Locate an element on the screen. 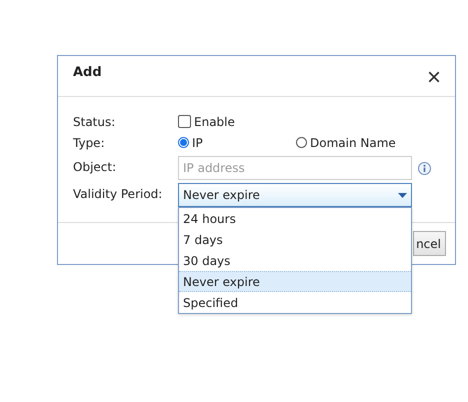  dropdown-option: 7 days is located at coordinates (295, 239).